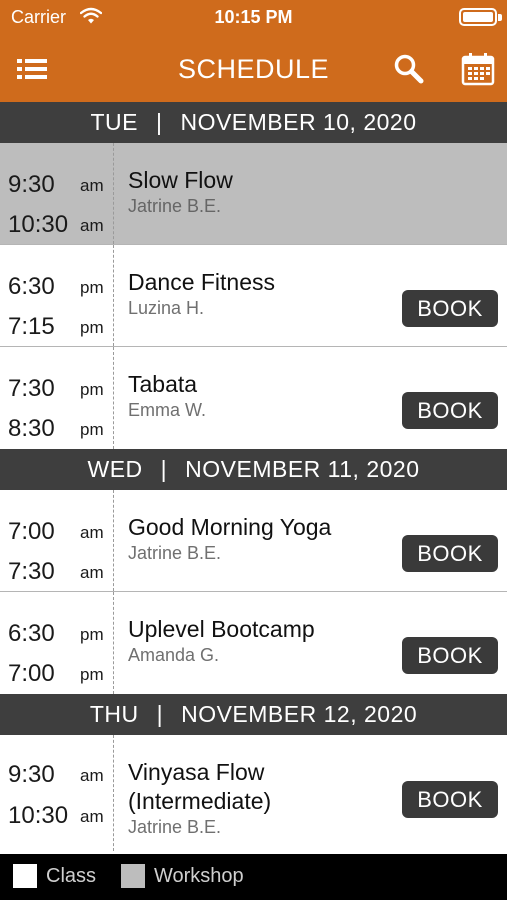  I want to click on day-header-thu: THU | NOVEMBER 12, 2020, so click(253, 714).